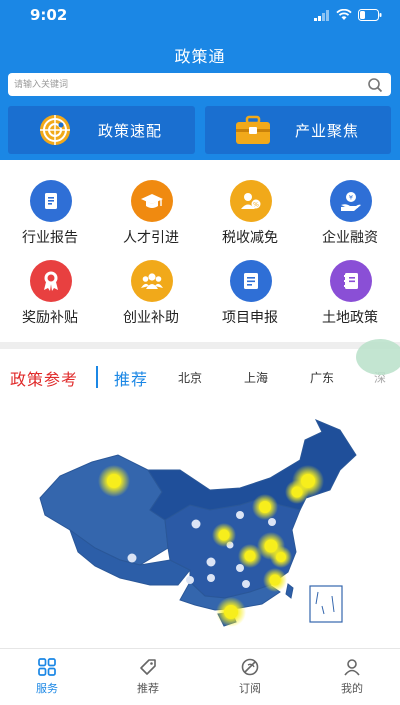  I want to click on graduation-cap-icon, so click(152, 201).